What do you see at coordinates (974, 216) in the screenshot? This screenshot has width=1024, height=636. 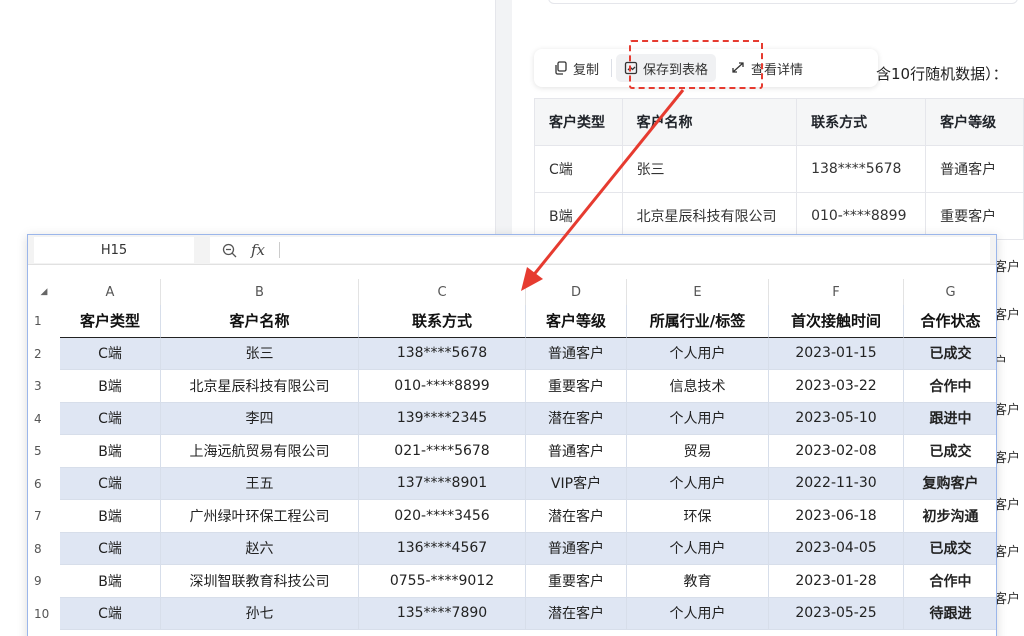 I see `preview-cell: 重要客户` at bounding box center [974, 216].